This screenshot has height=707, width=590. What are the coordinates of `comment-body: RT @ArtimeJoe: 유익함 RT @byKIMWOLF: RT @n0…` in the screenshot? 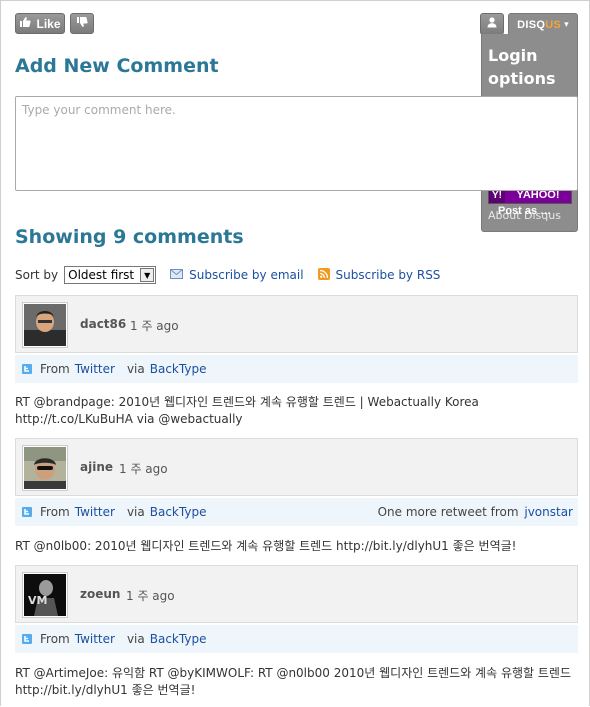 It's located at (293, 681).